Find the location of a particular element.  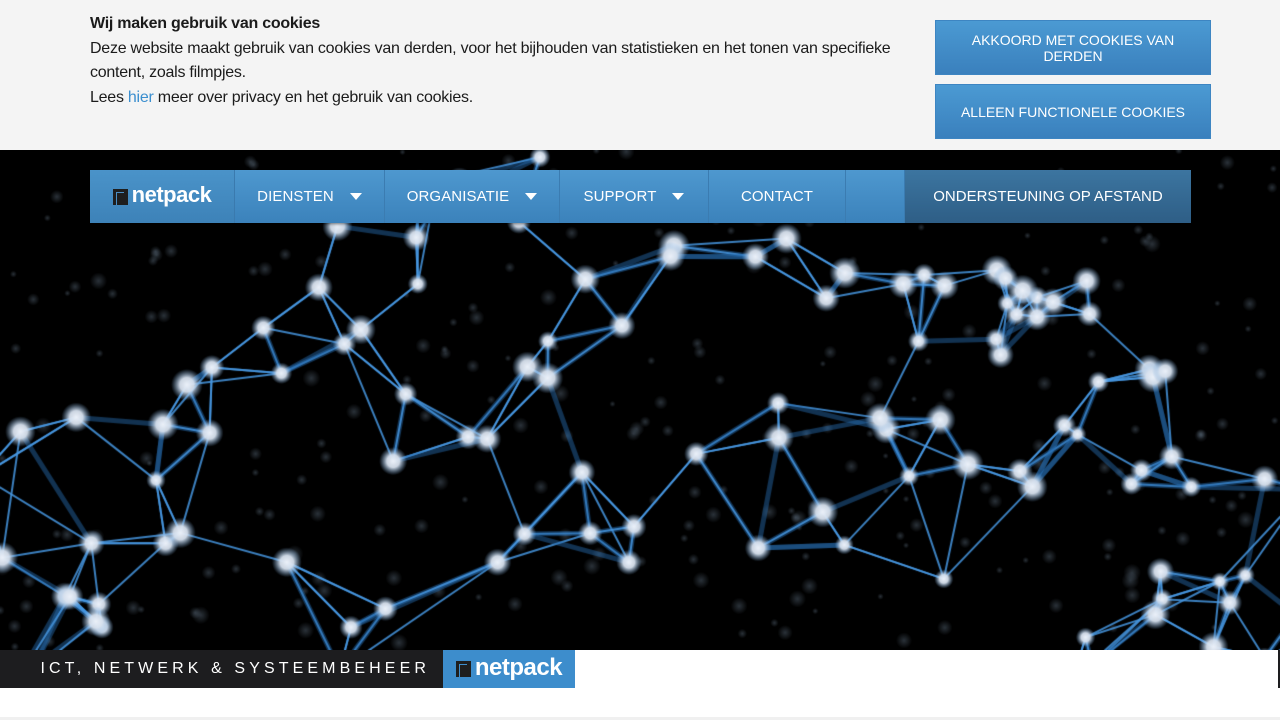

nav-item-support: SUPPORT is located at coordinates (634, 196).